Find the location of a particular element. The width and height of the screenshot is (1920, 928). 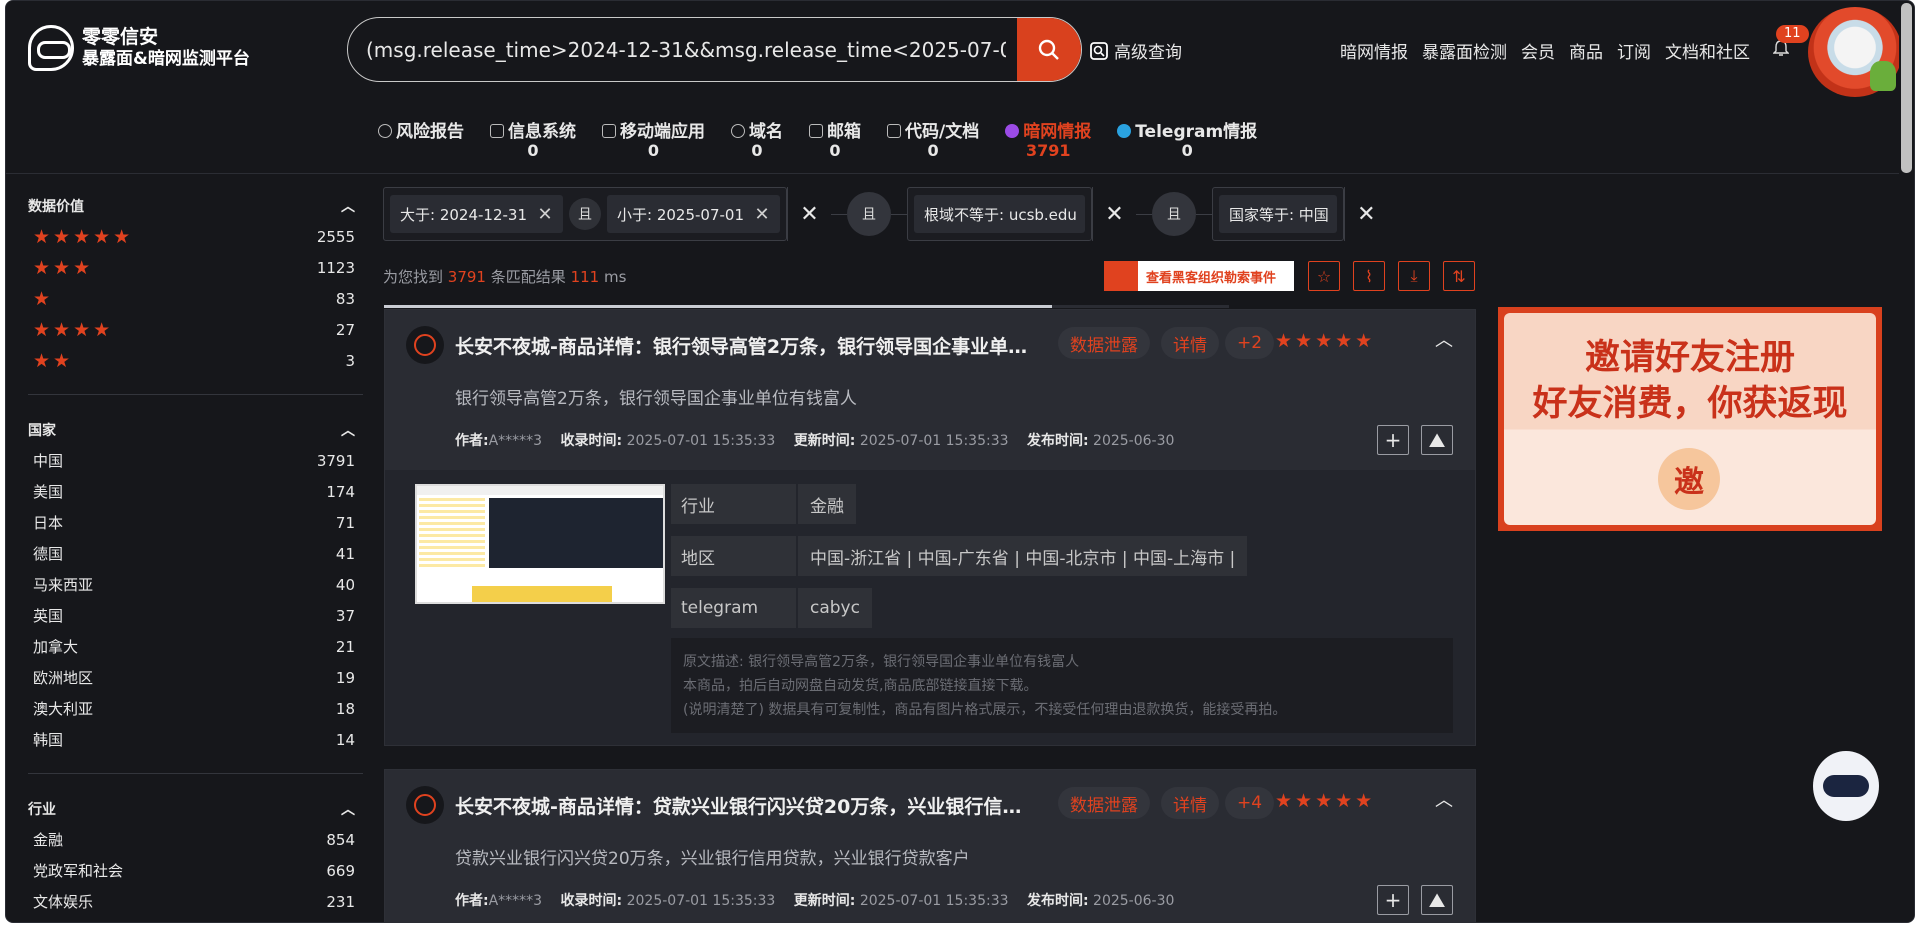

industry-facet-row: 文体娱乐 231 is located at coordinates (195, 901).